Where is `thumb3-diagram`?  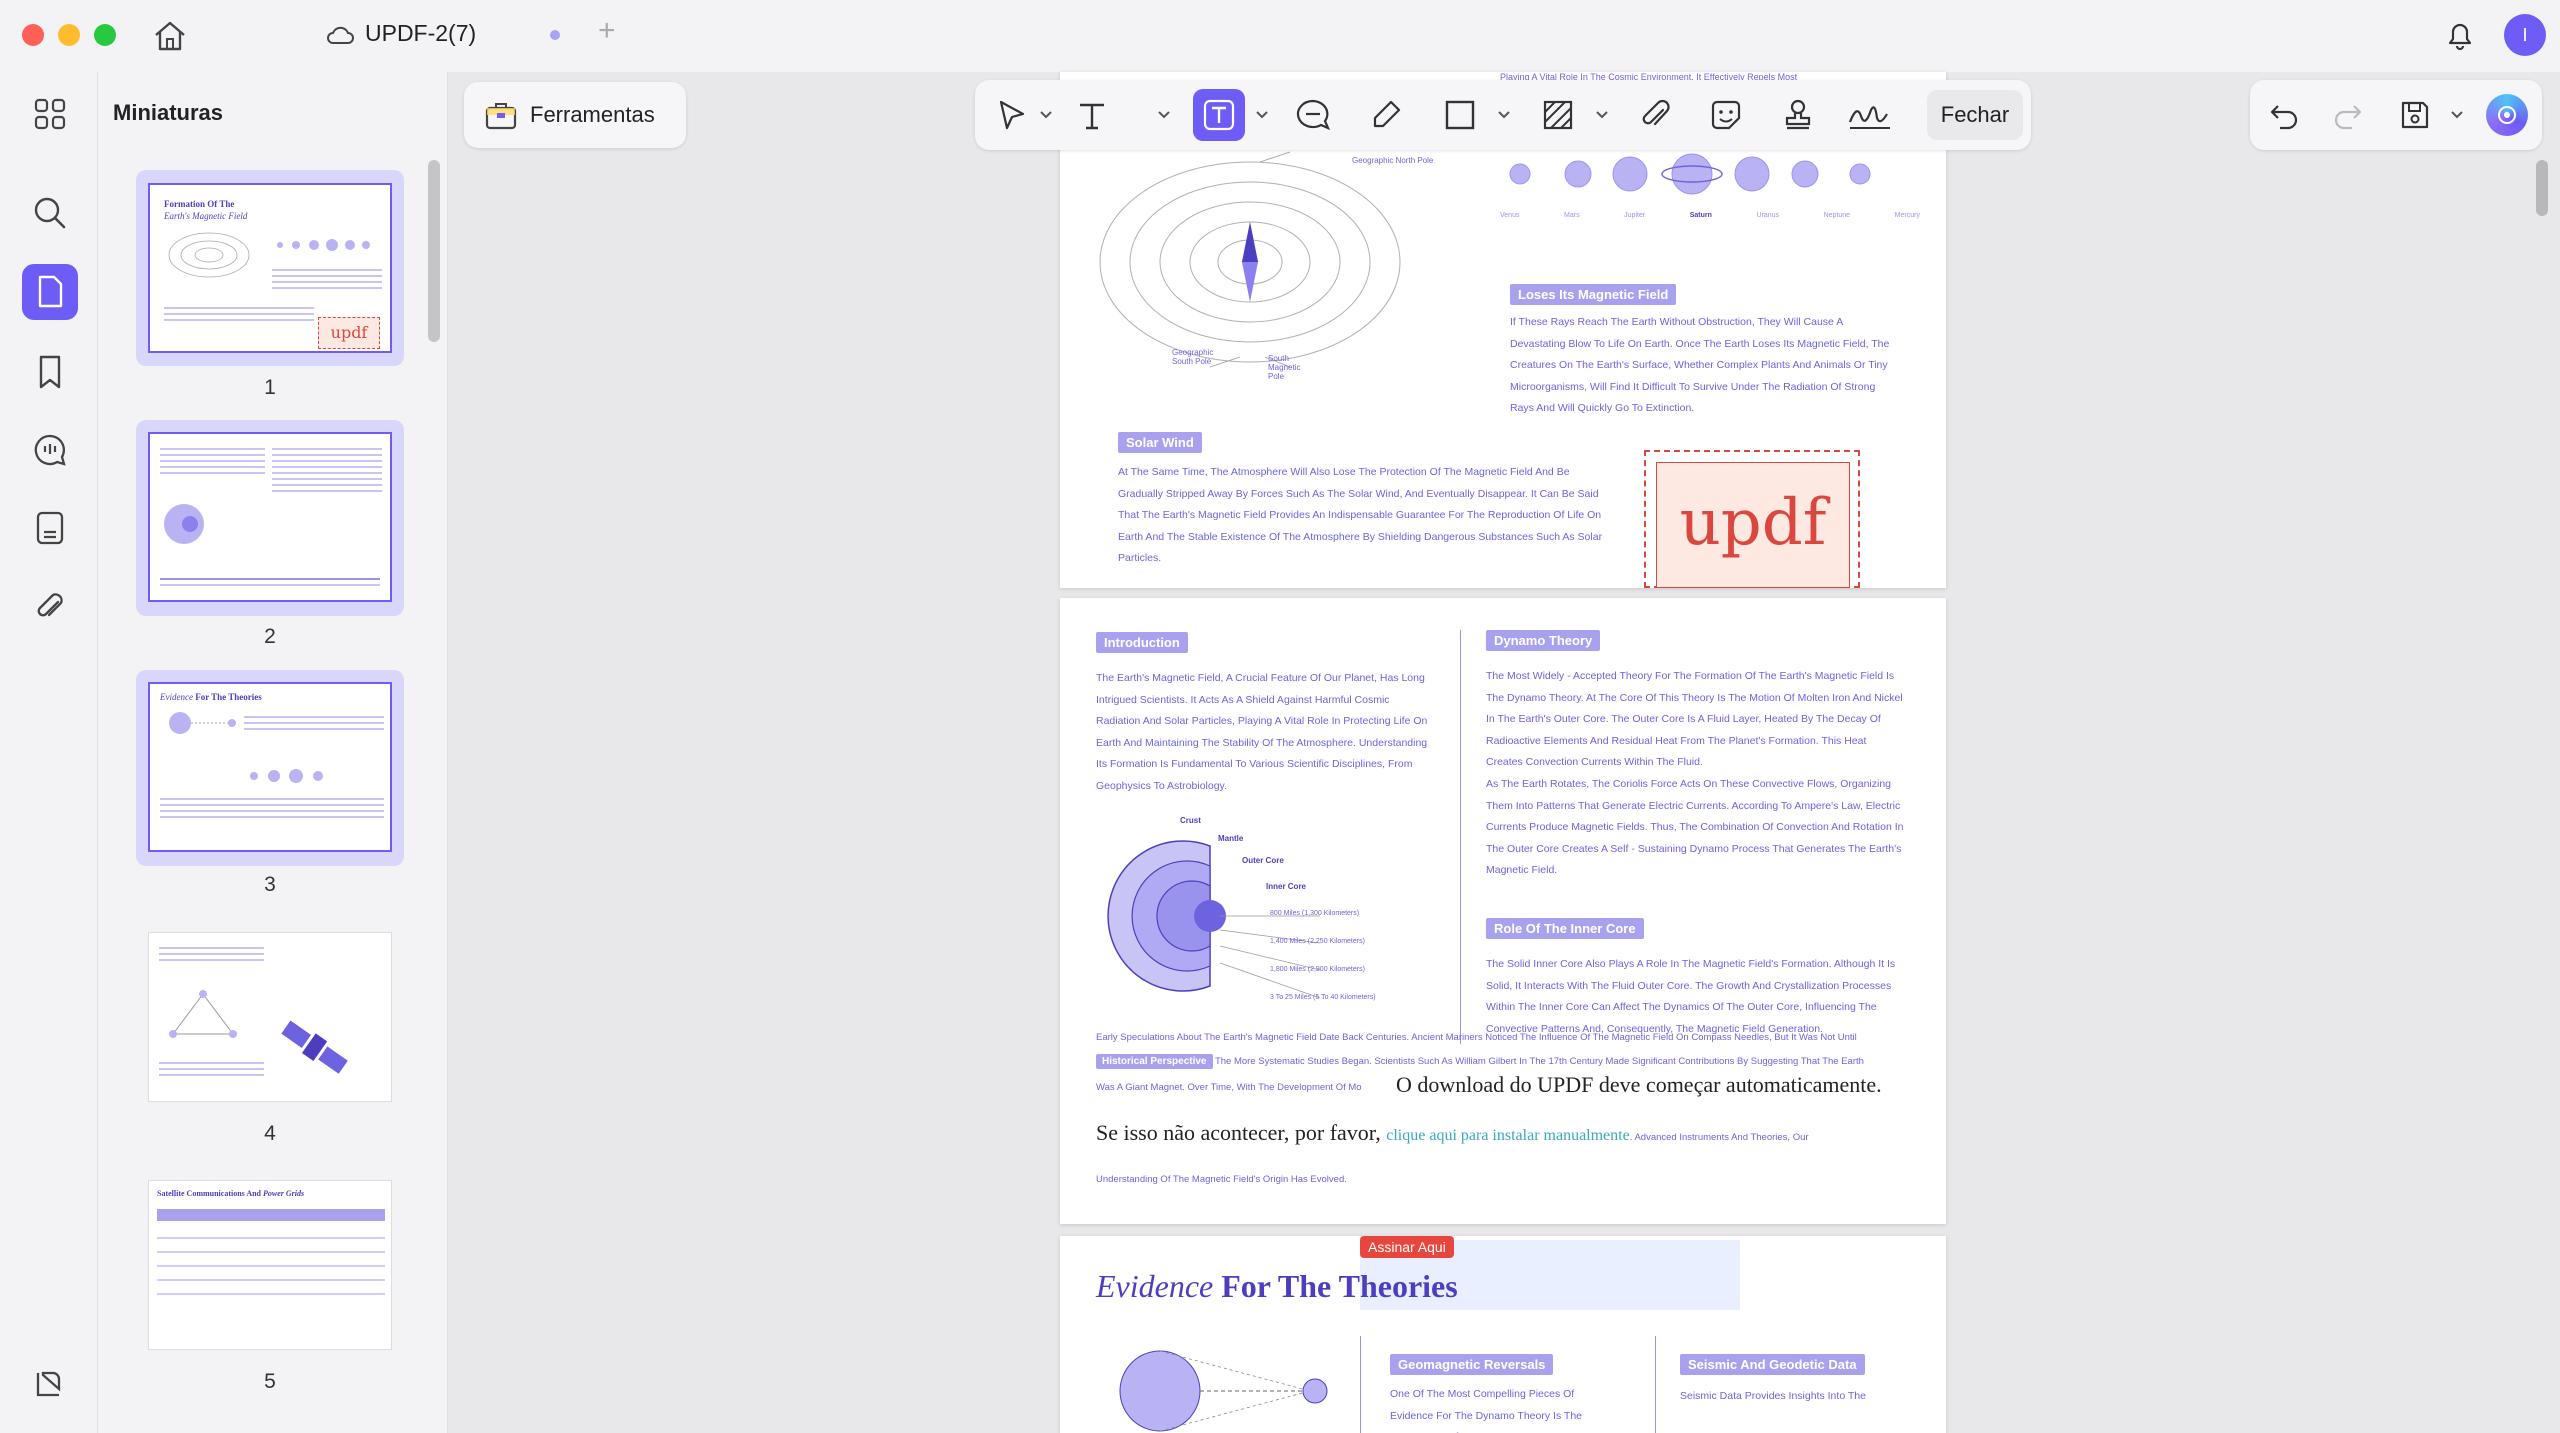 thumb3-diagram is located at coordinates (202, 723).